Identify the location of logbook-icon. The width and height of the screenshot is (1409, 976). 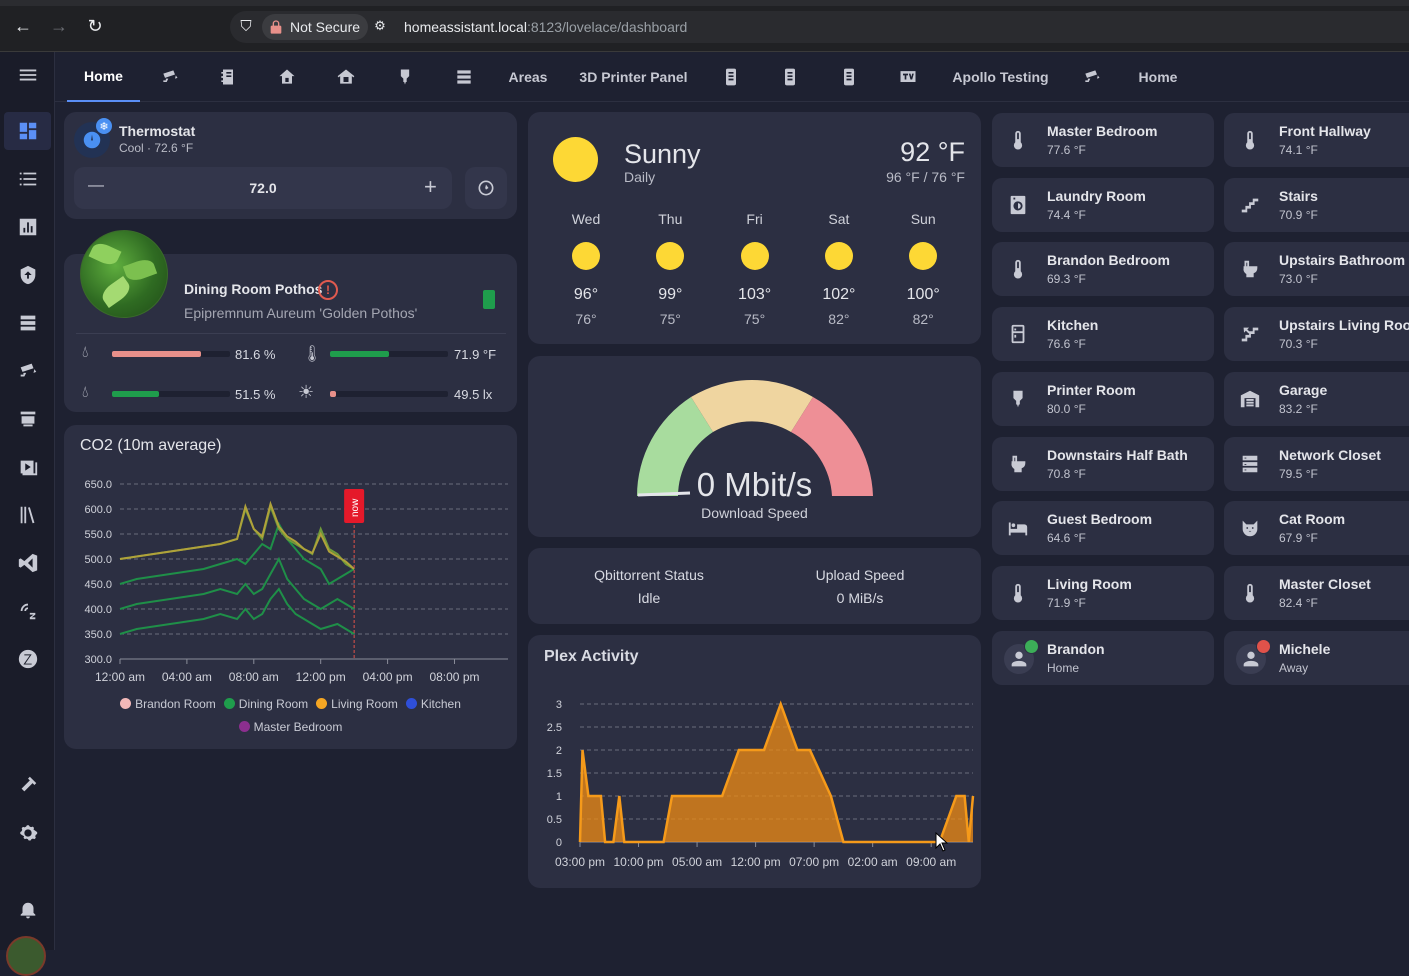
(27, 179).